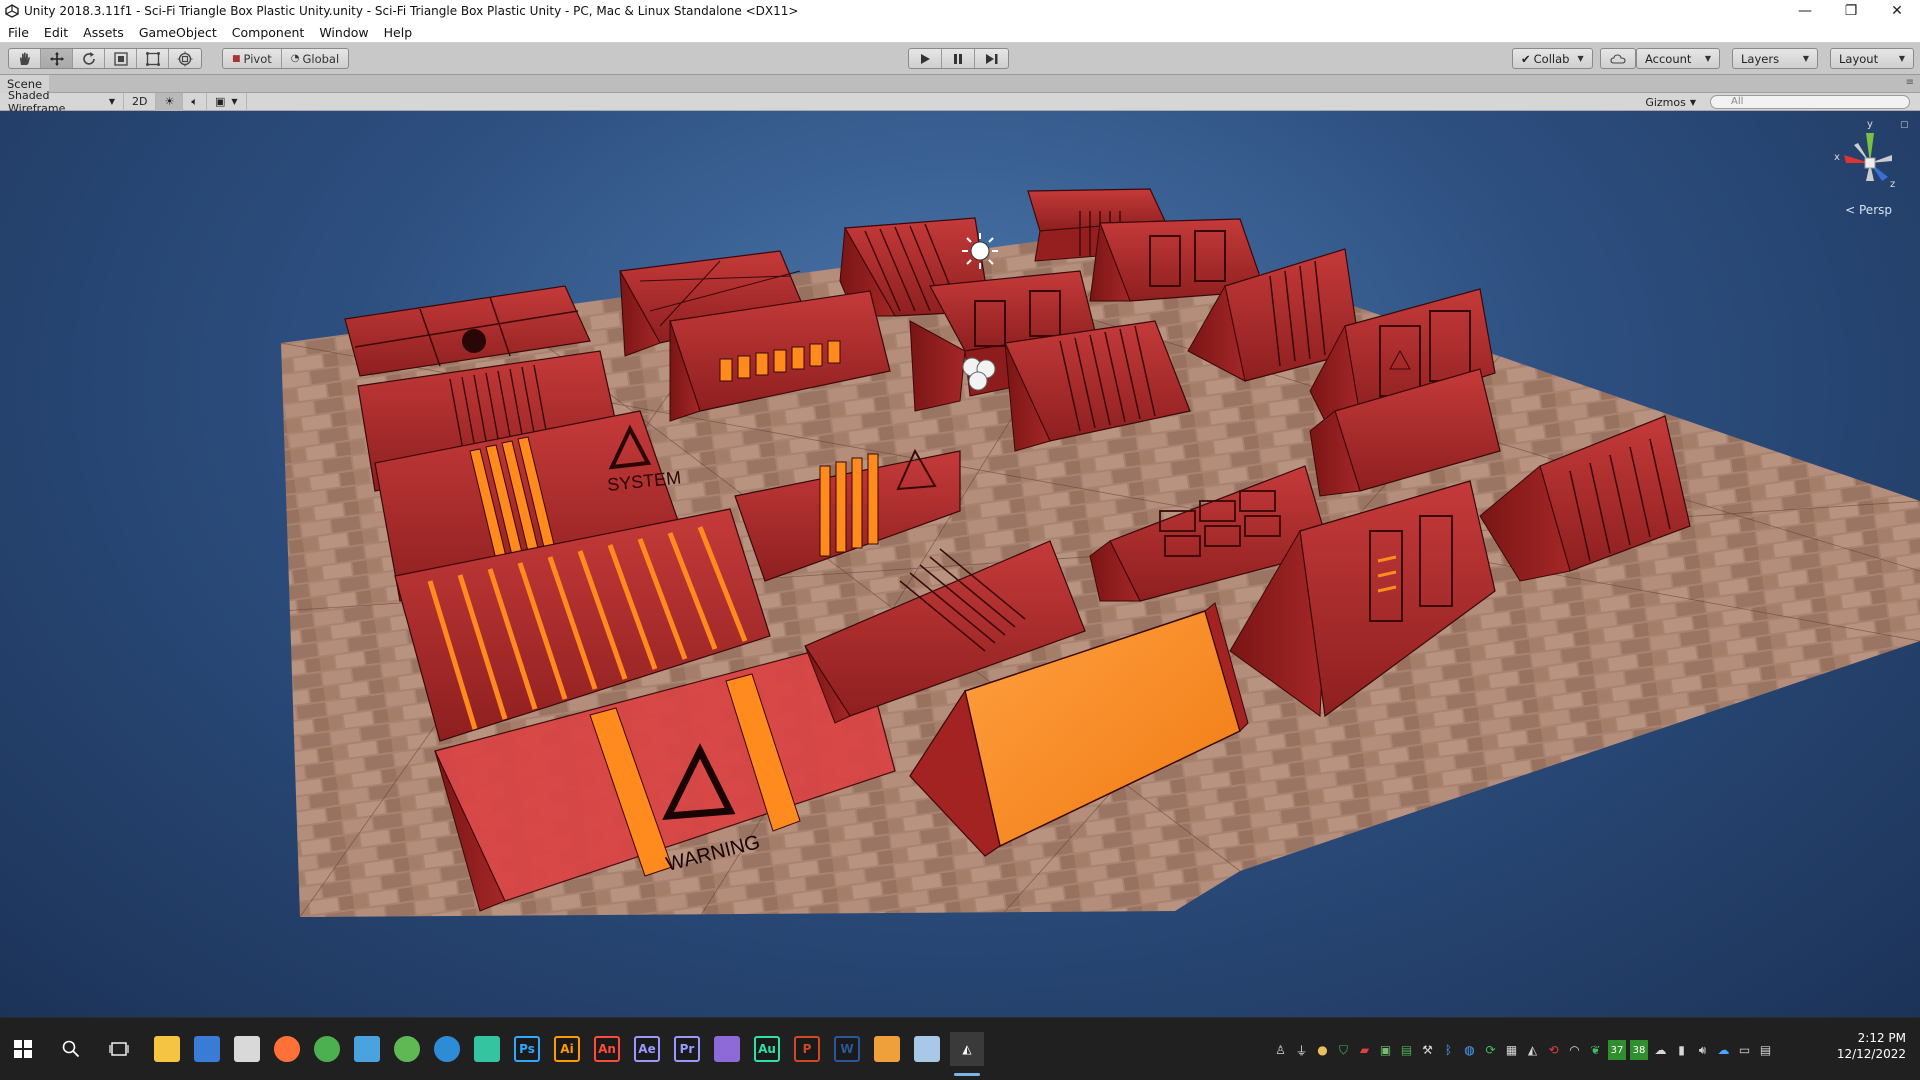 The height and width of the screenshot is (1080, 1920). Describe the element at coordinates (1322, 1050) in the screenshot. I see `disk-icon: ●` at that location.